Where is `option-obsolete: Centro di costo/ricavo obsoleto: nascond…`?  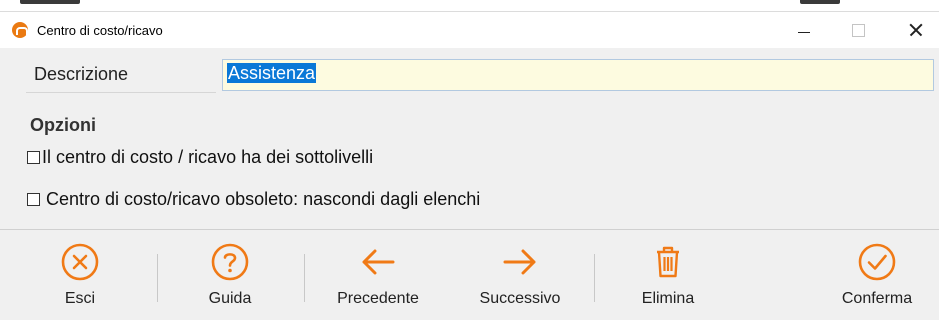
option-obsolete: Centro di costo/ricavo obsoleto: nascond… is located at coordinates (253, 199).